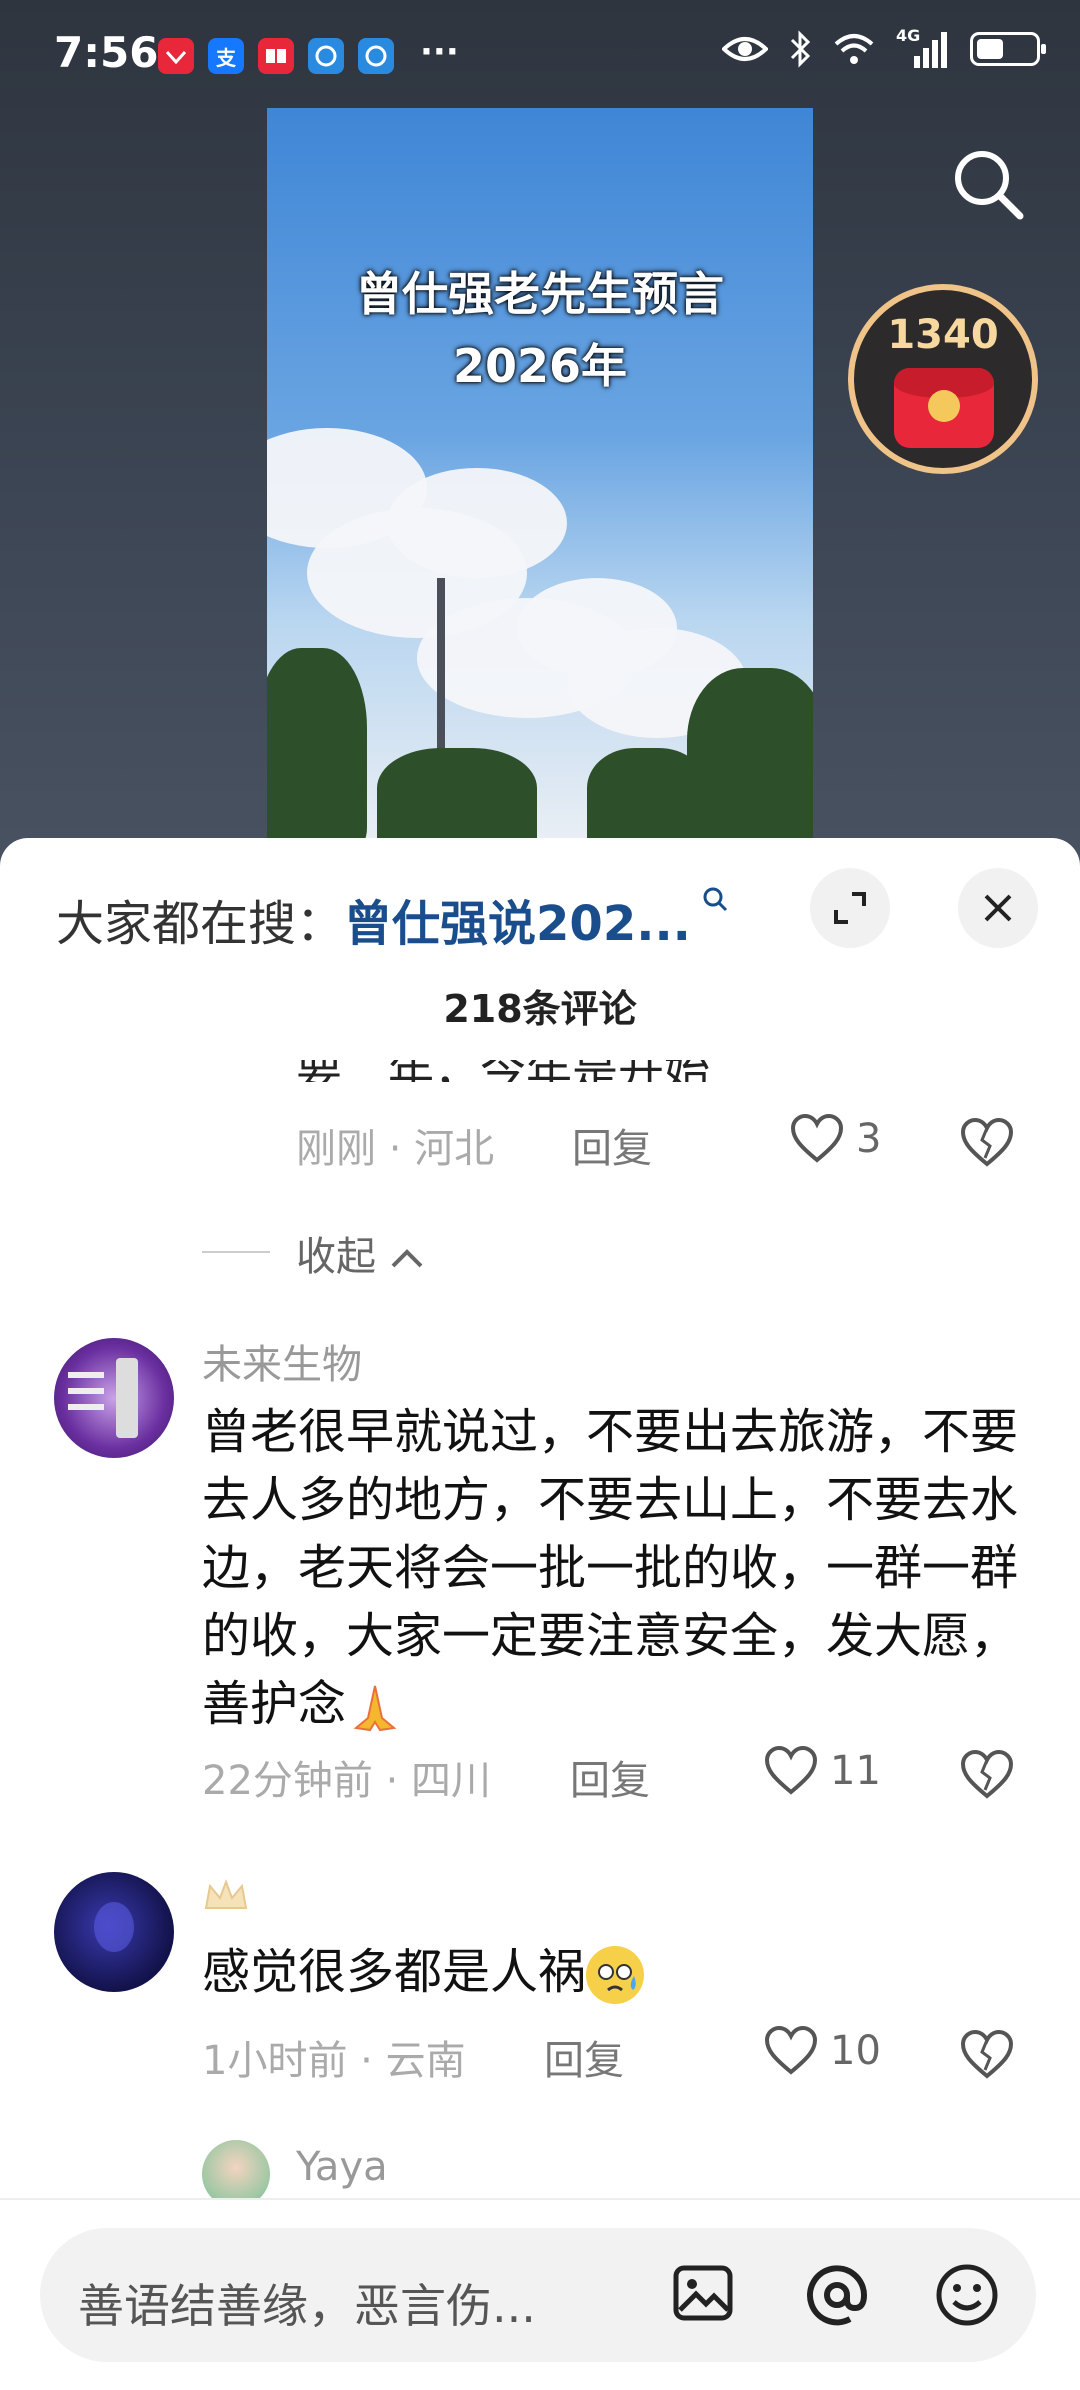 This screenshot has height=2390, width=1080. What do you see at coordinates (540, 330) in the screenshot?
I see `video-title-overlay: 曾仕强老先生预言 2026年` at bounding box center [540, 330].